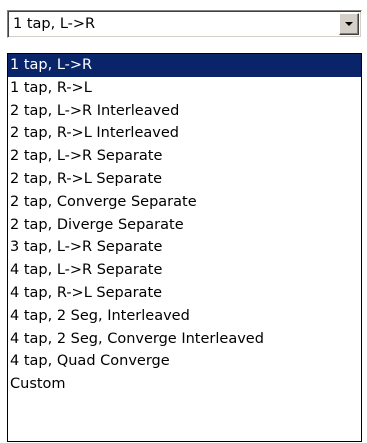 This screenshot has width=367, height=443. I want to click on dropdown-option: 4 tap, 2 Seg, Converge Interleaved, so click(184, 339).